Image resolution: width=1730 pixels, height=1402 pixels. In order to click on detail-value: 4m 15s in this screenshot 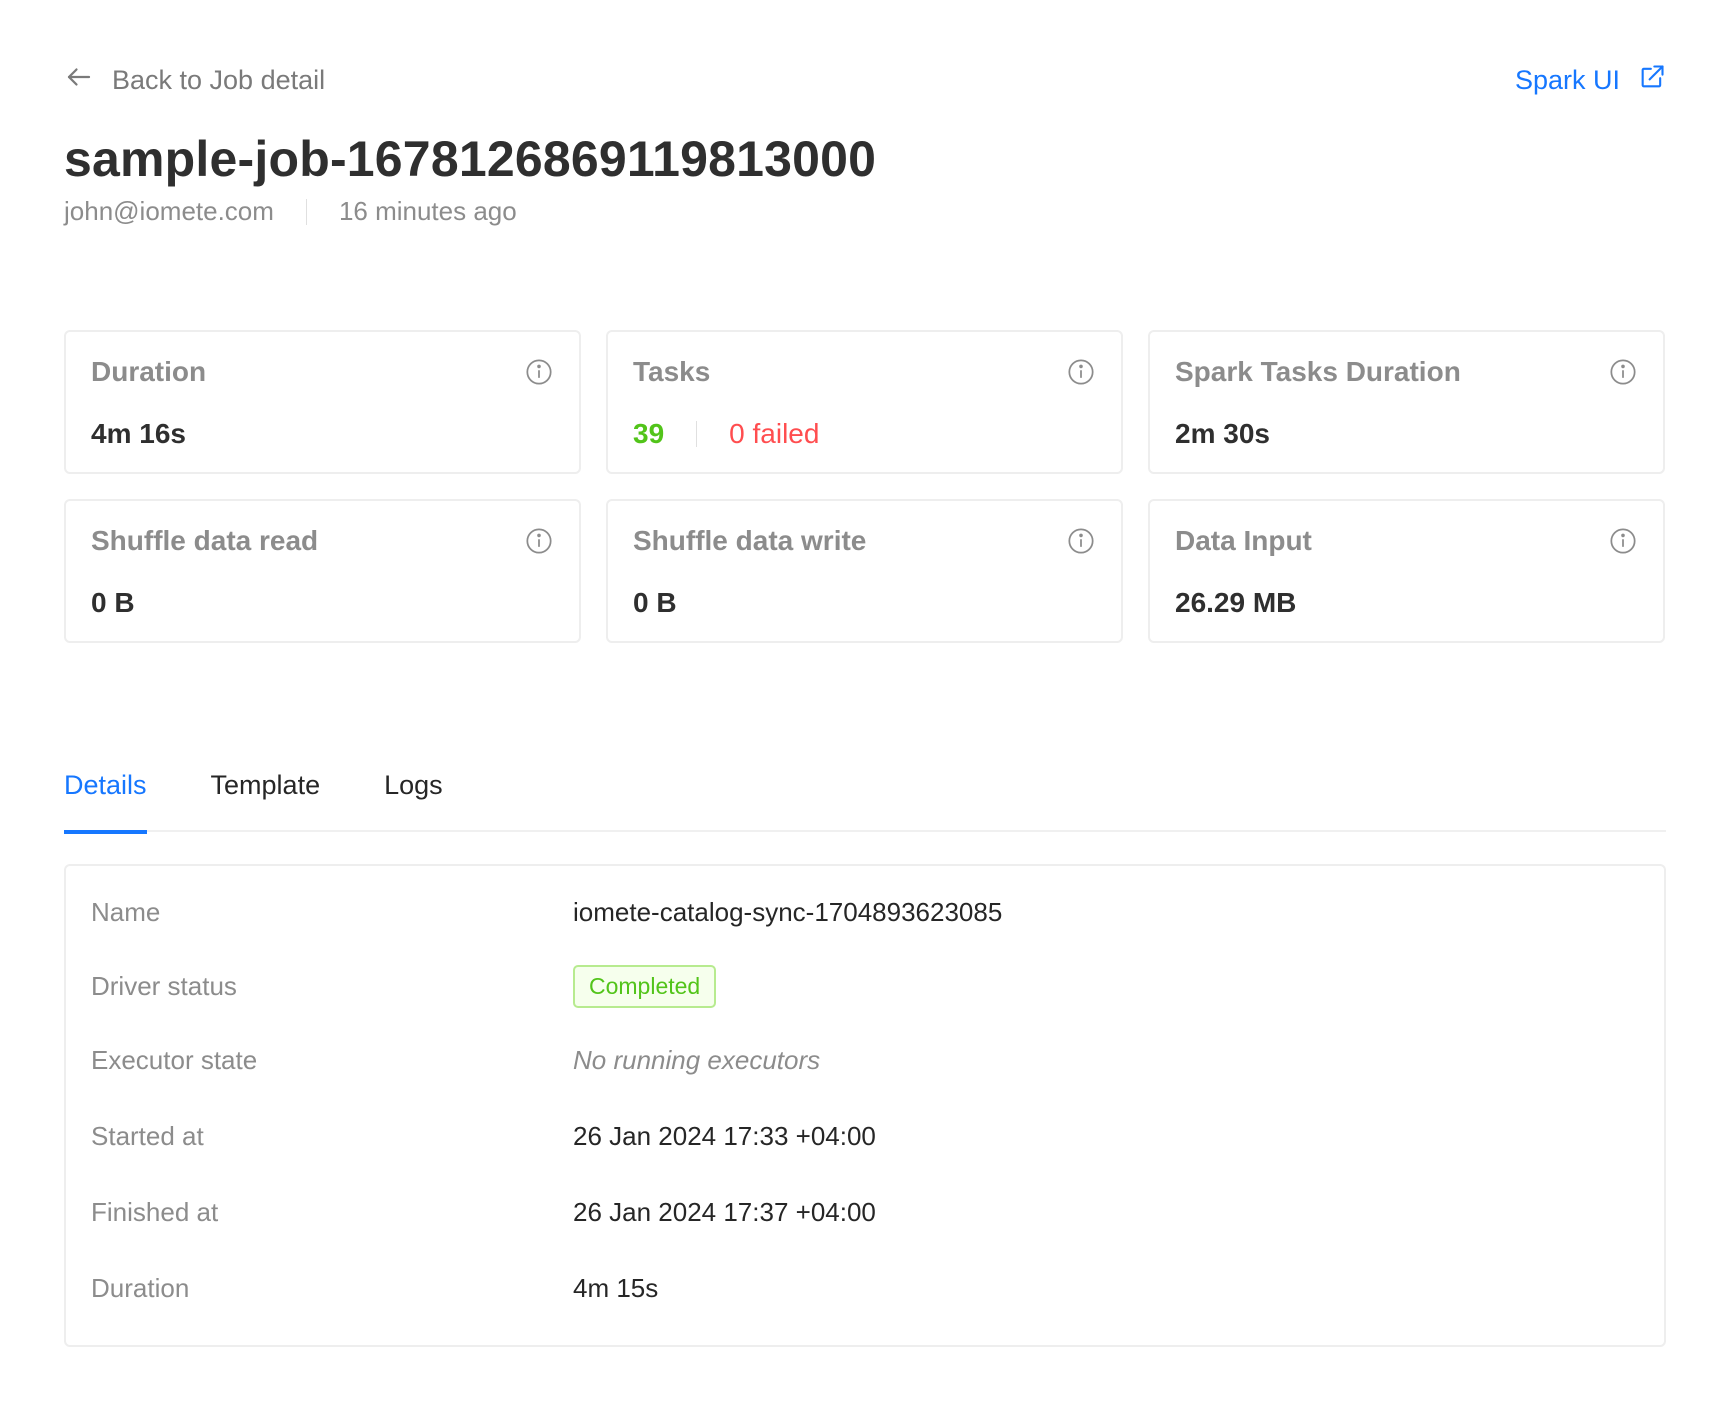, I will do `click(616, 1287)`.